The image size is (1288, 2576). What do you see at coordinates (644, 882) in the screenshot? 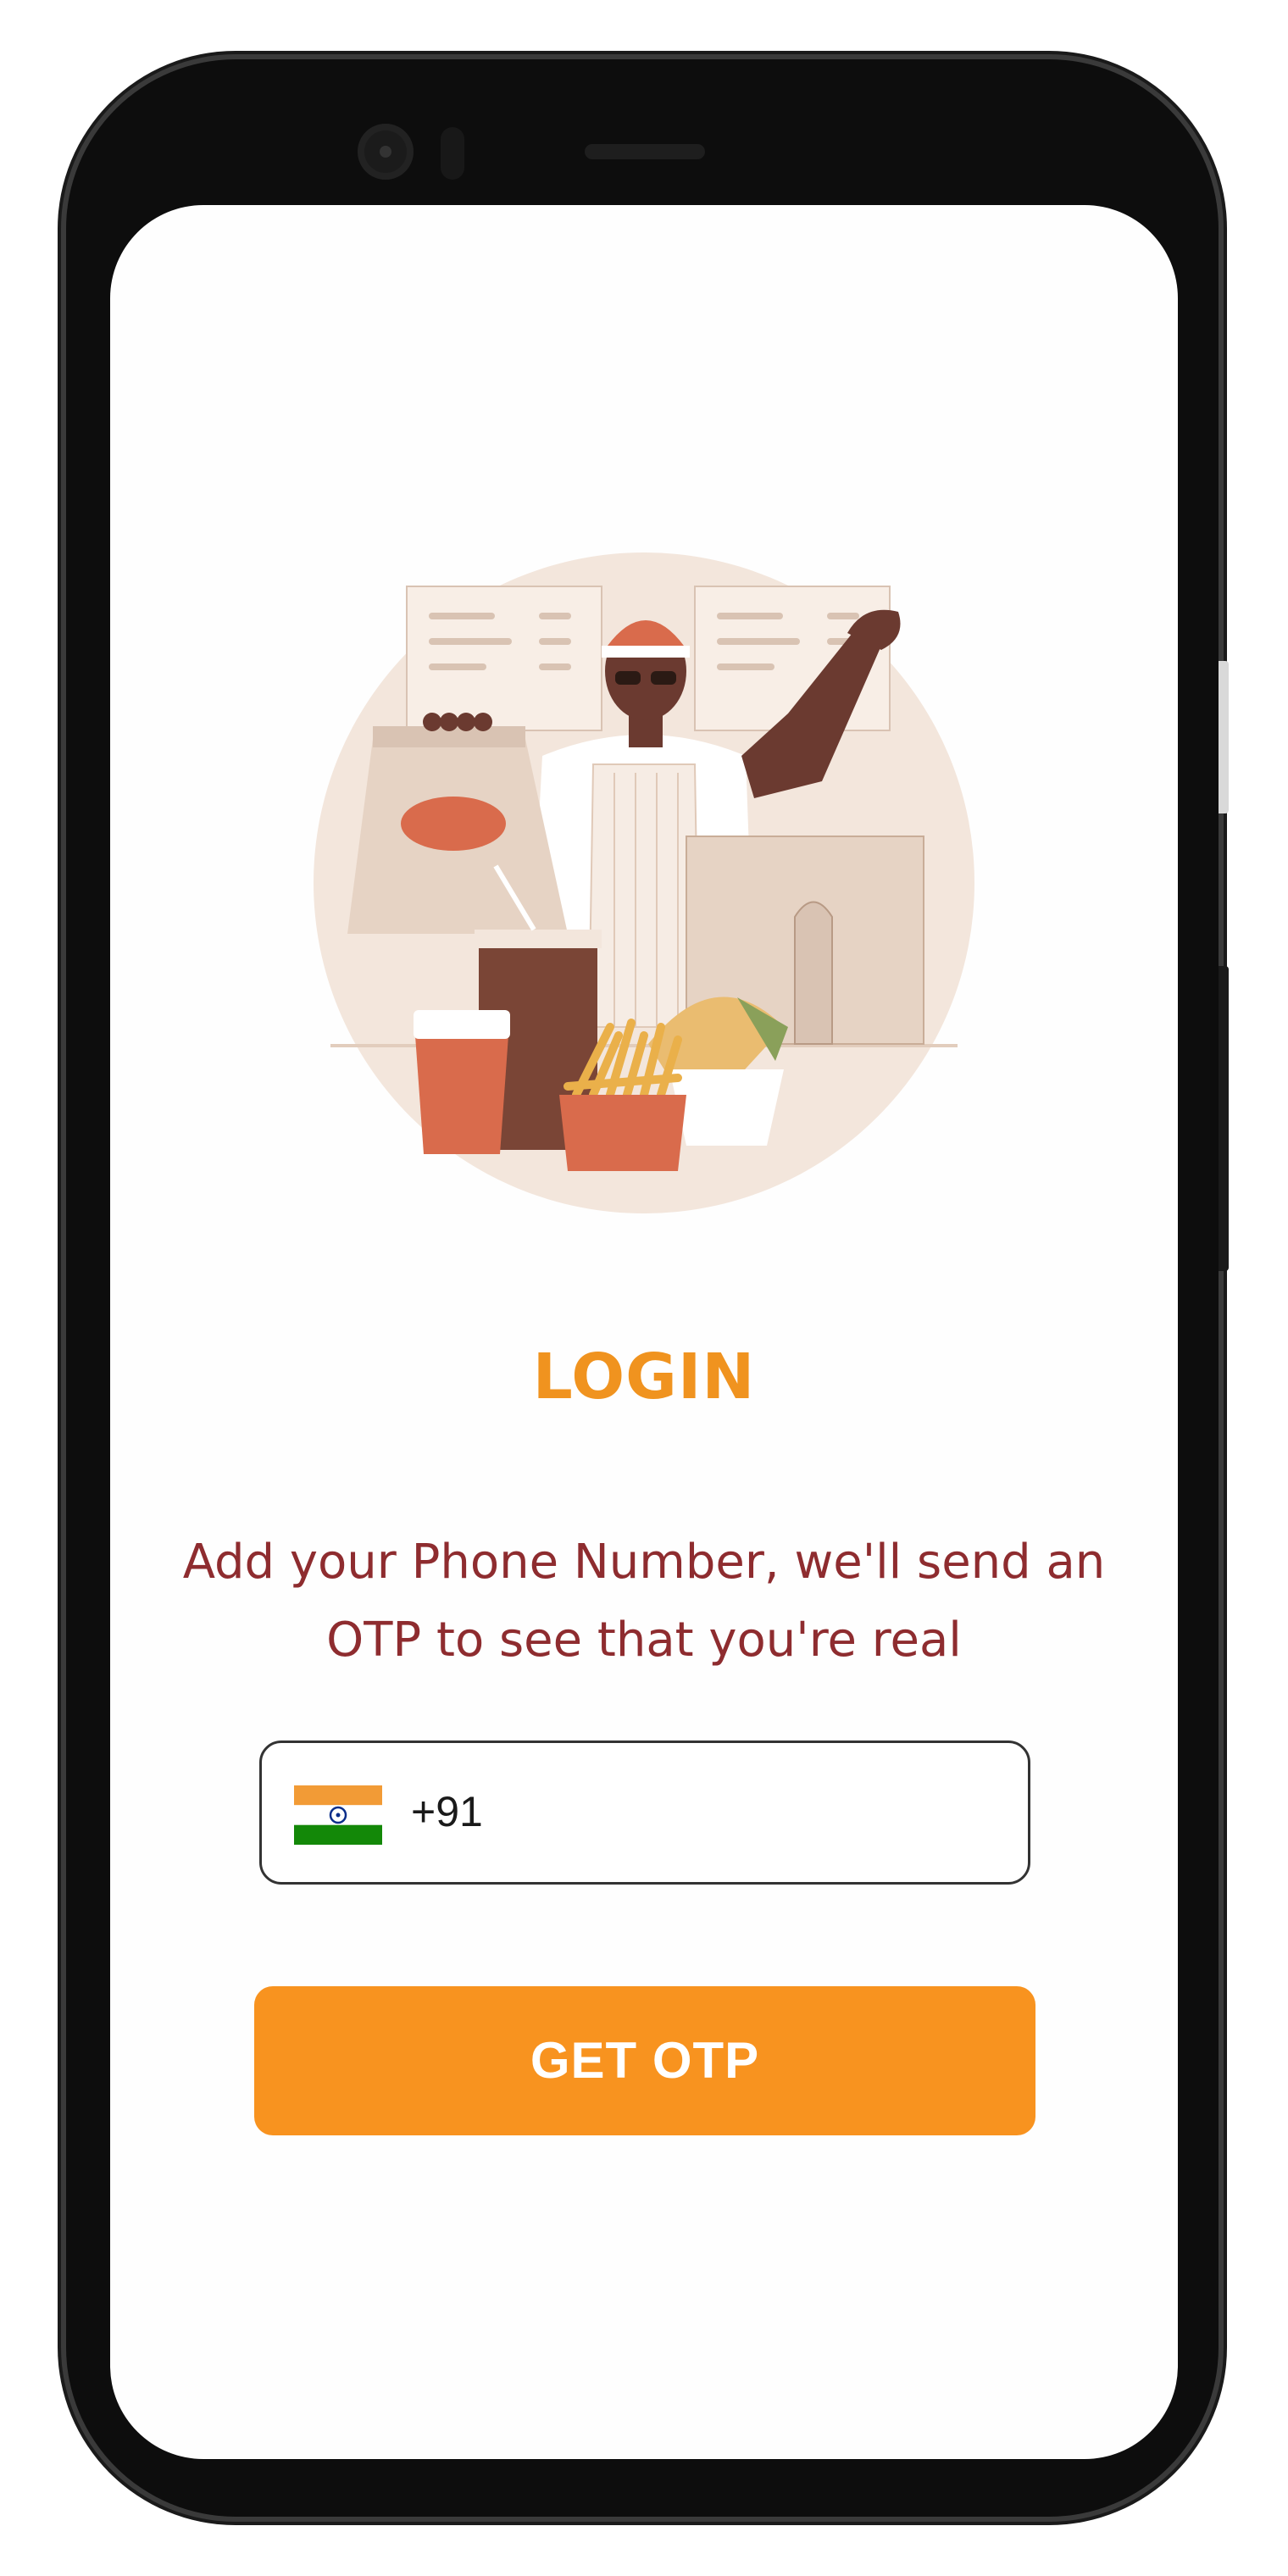
I see `food-vendor-illustration` at bounding box center [644, 882].